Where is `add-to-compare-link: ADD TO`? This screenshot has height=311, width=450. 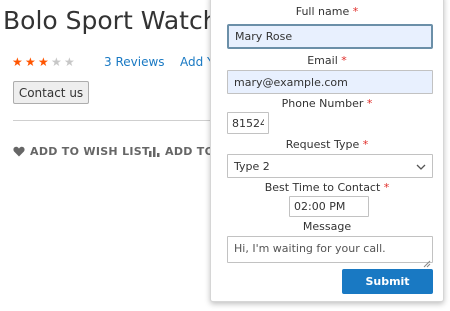 add-to-compare-link: ADD TO is located at coordinates (181, 151).